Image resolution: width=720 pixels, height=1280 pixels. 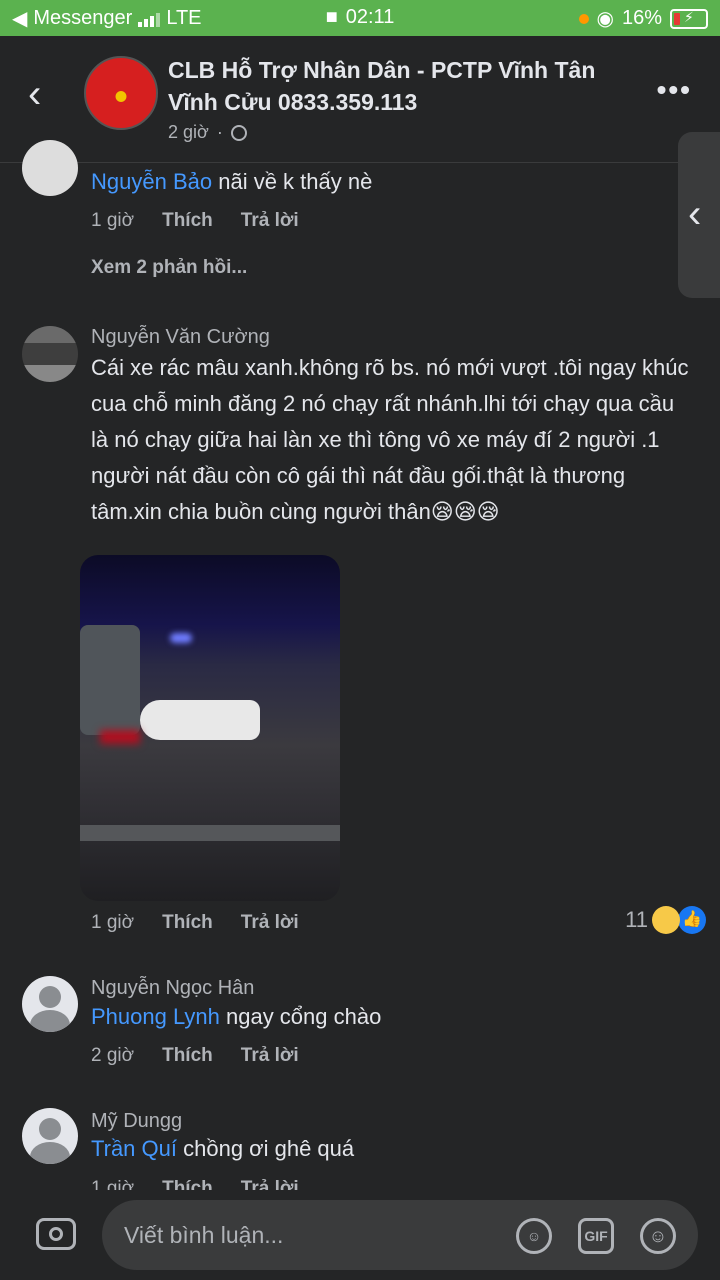 What do you see at coordinates (674, 90) in the screenshot?
I see `more-icon: •••` at bounding box center [674, 90].